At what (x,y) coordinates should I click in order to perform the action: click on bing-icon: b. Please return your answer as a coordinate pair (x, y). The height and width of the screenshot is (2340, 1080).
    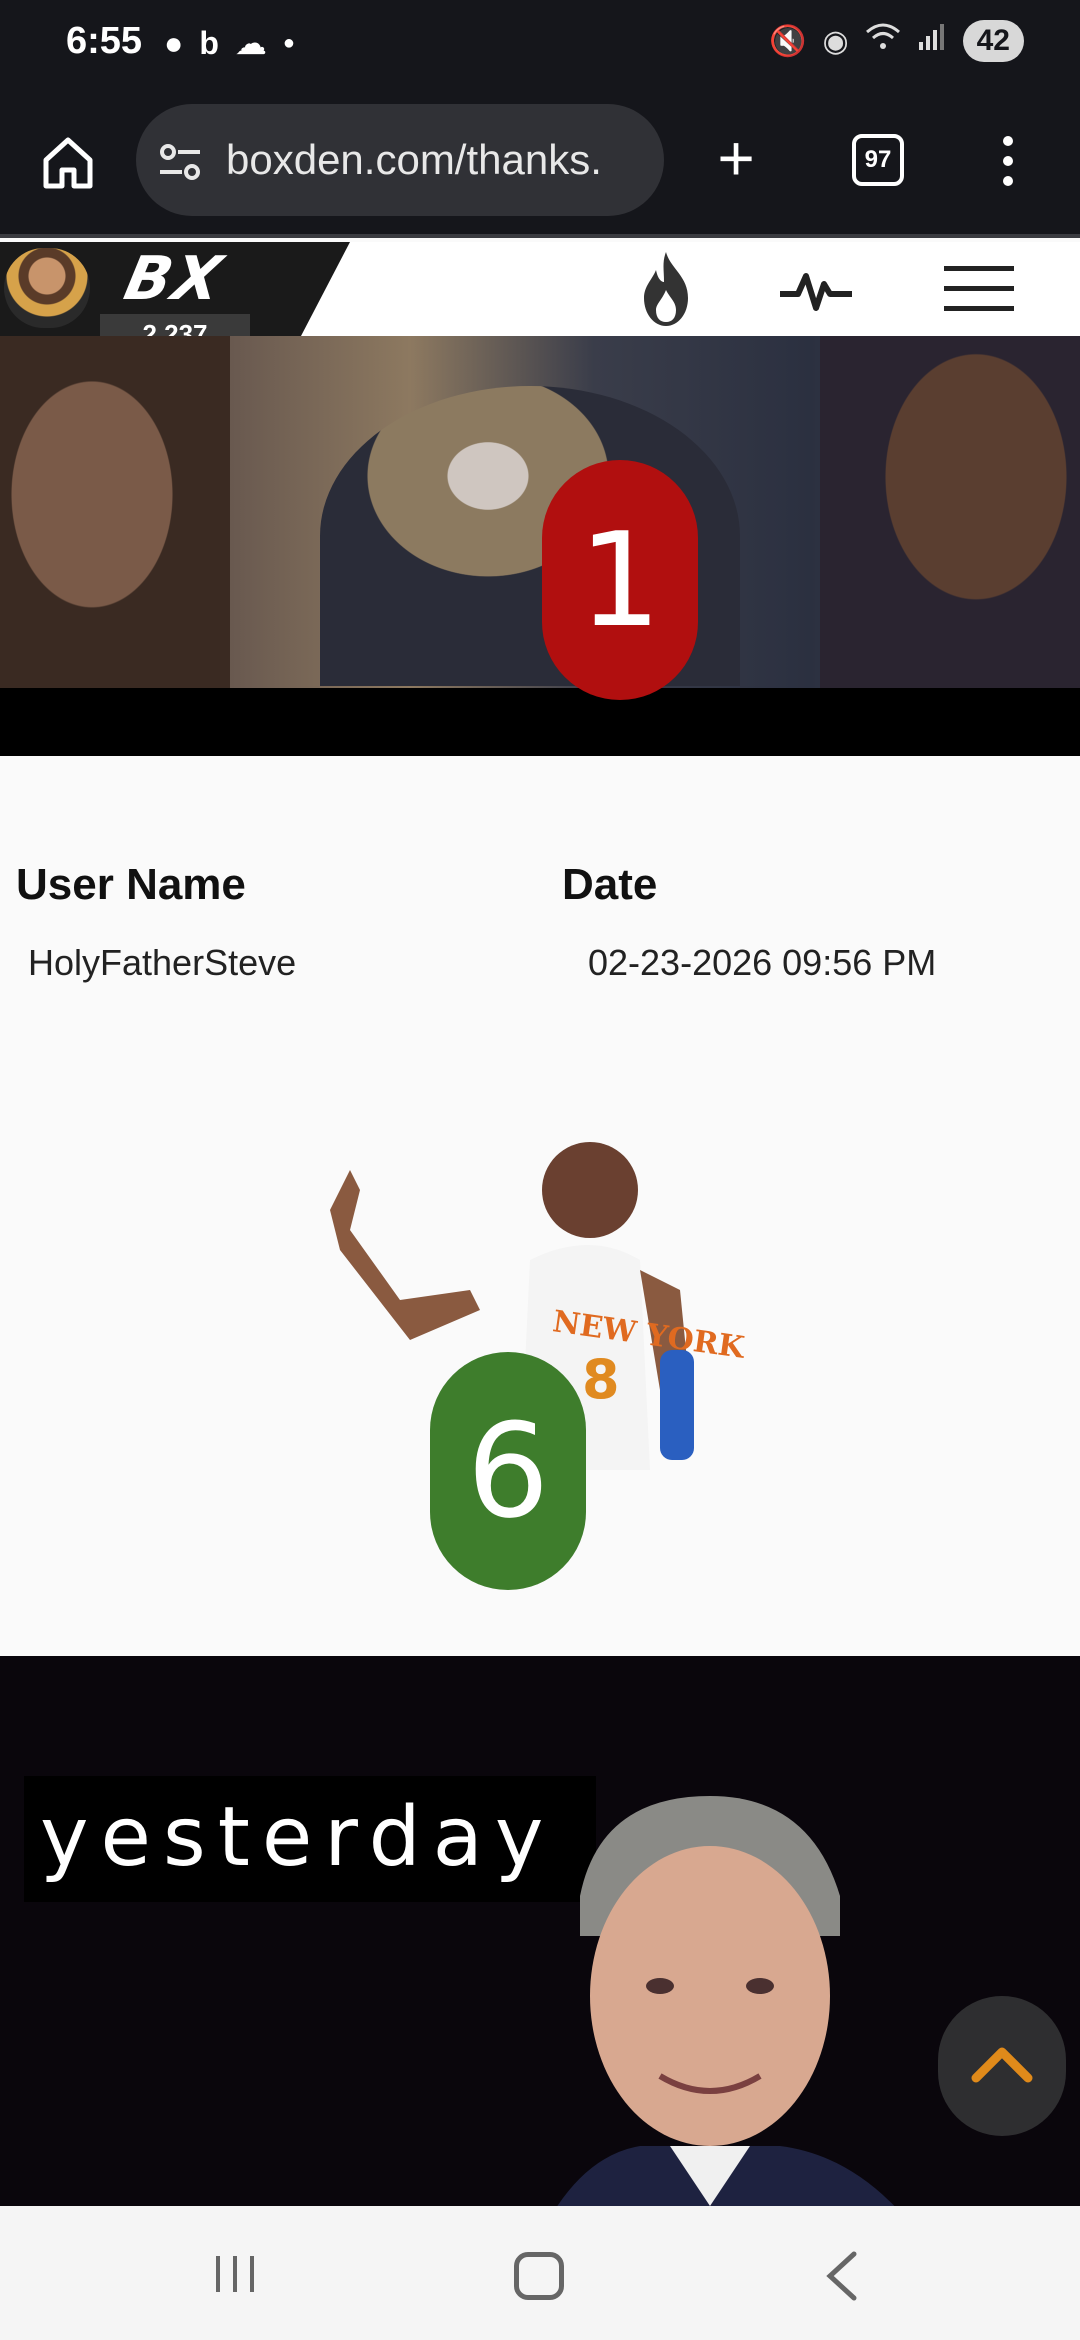
    Looking at the image, I should click on (209, 42).